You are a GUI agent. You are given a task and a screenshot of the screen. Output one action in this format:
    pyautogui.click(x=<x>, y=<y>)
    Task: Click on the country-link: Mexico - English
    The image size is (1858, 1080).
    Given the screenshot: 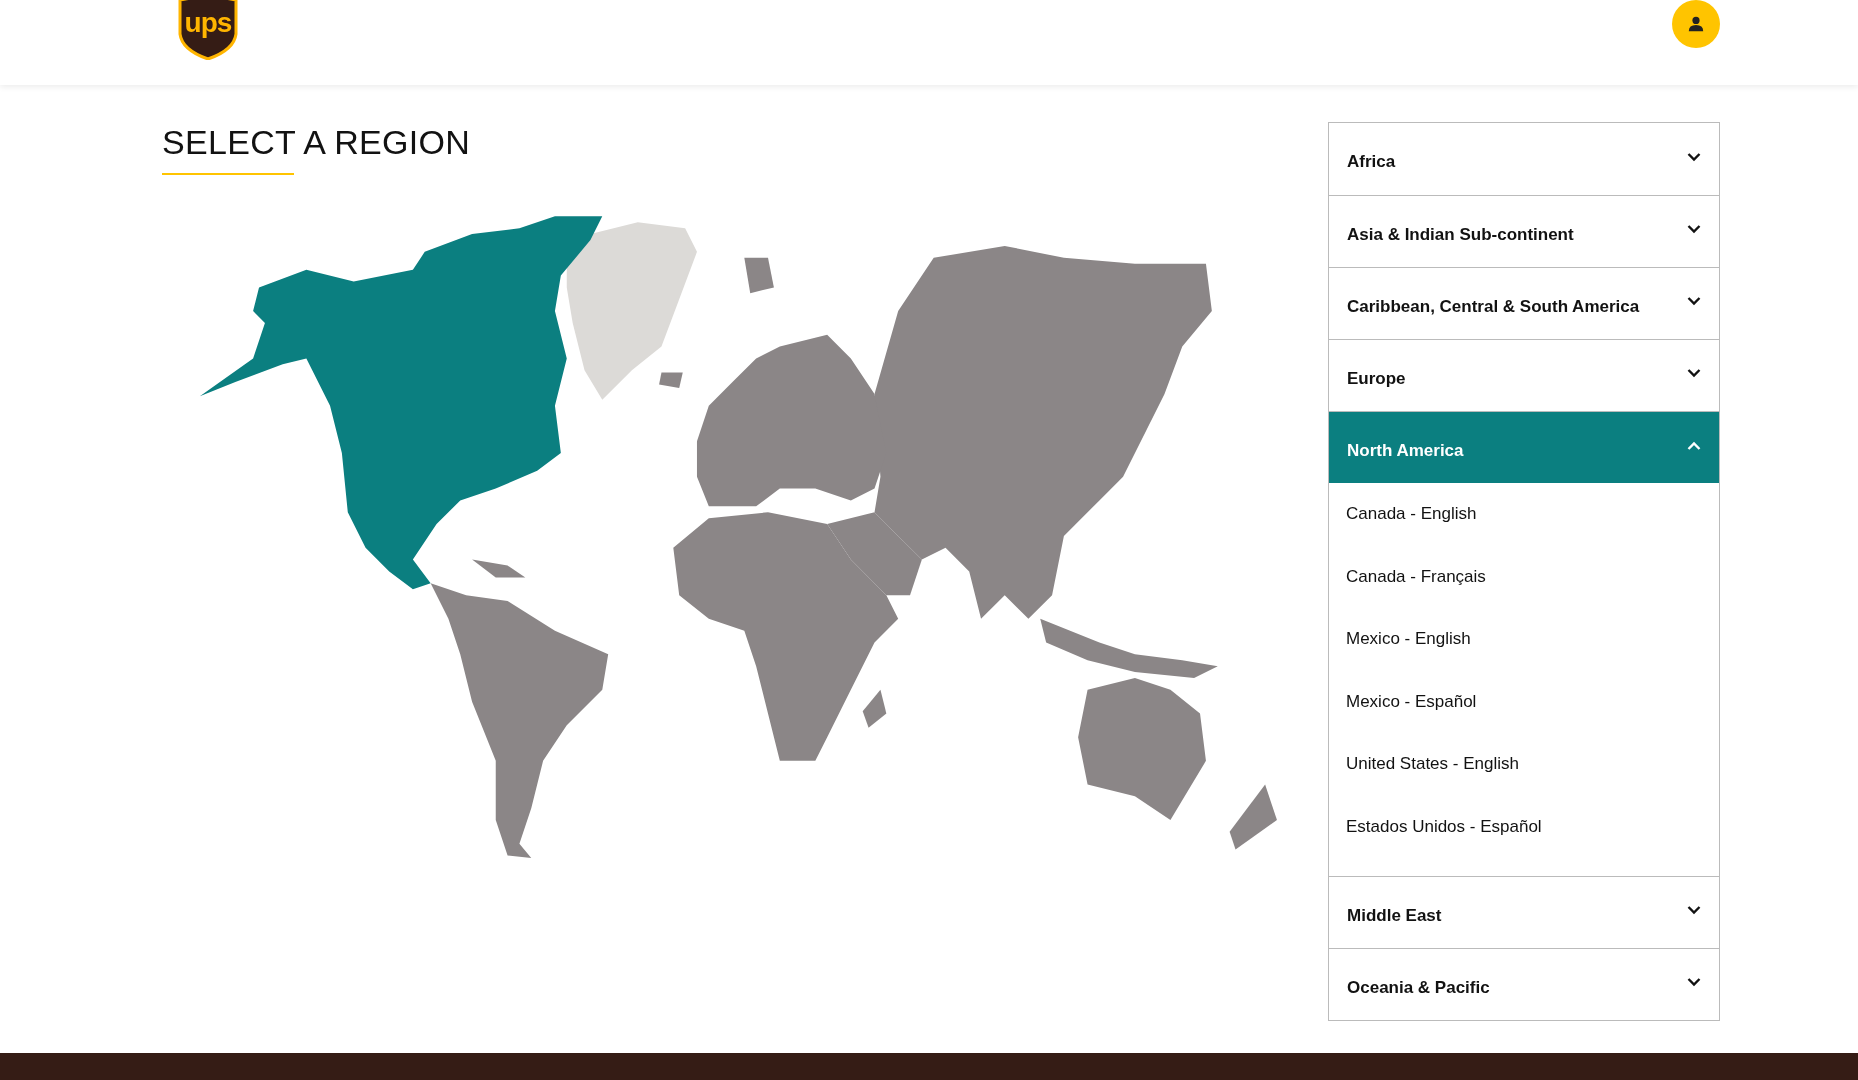 What is the action you would take?
    pyautogui.click(x=1524, y=639)
    